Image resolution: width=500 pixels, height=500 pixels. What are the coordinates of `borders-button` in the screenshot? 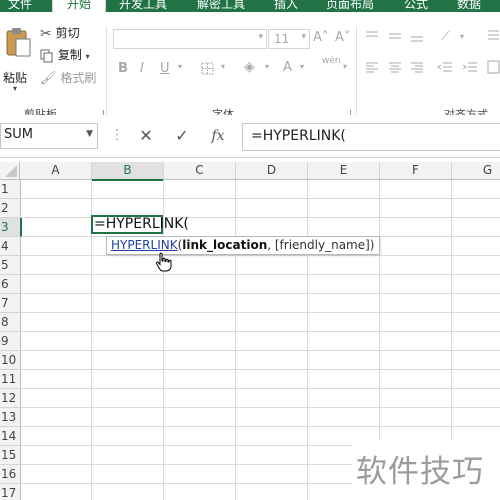 It's located at (207, 70).